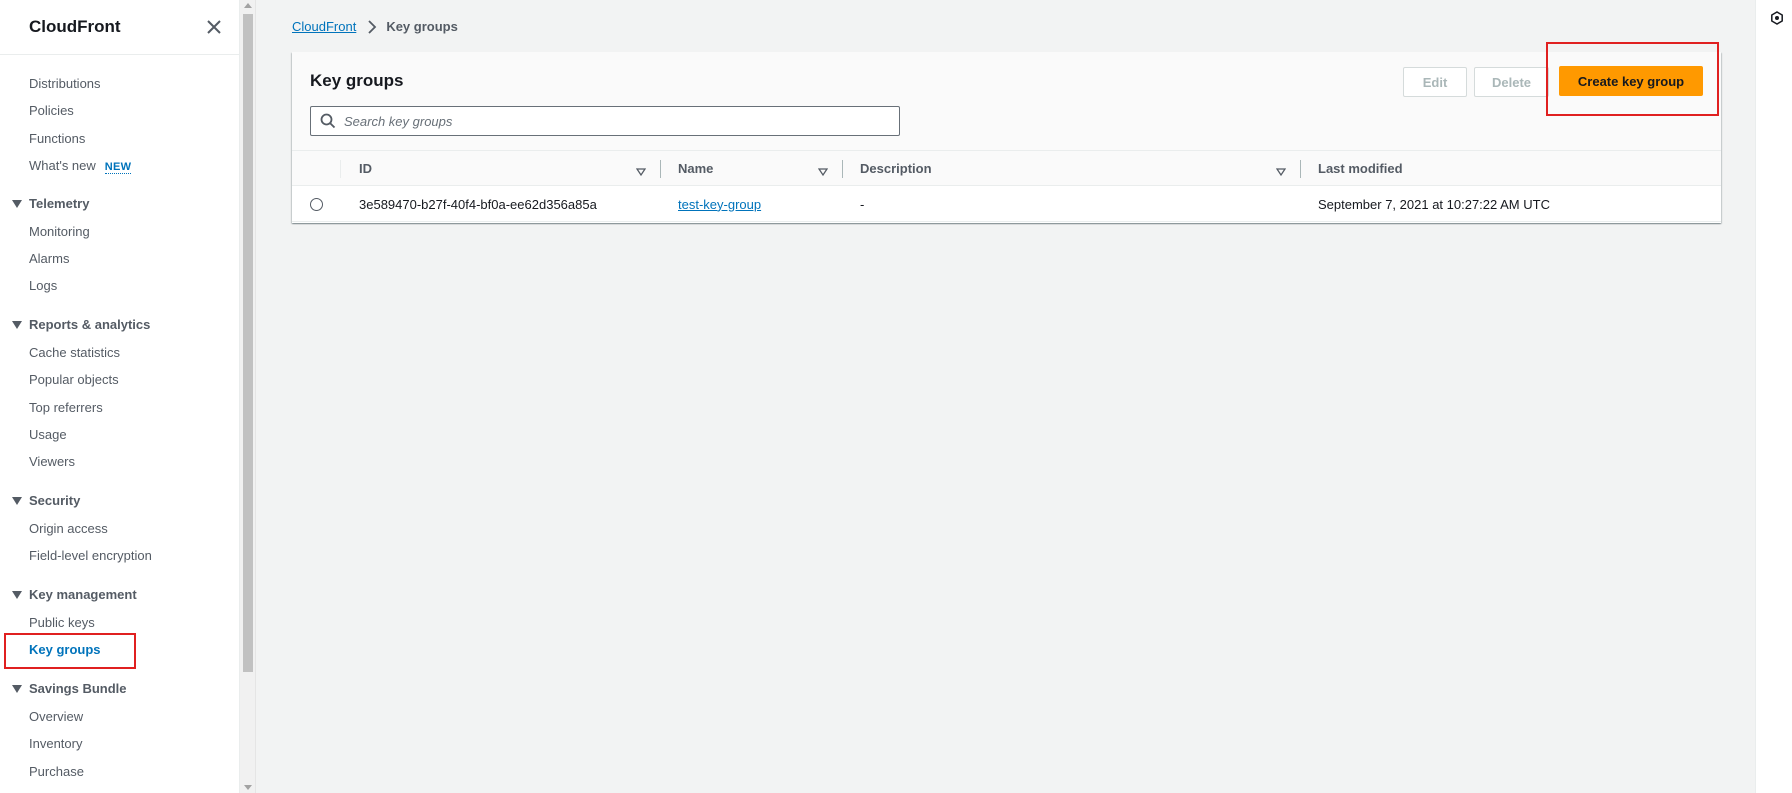  I want to click on sidebar-item-alarms: Alarms, so click(49, 258).